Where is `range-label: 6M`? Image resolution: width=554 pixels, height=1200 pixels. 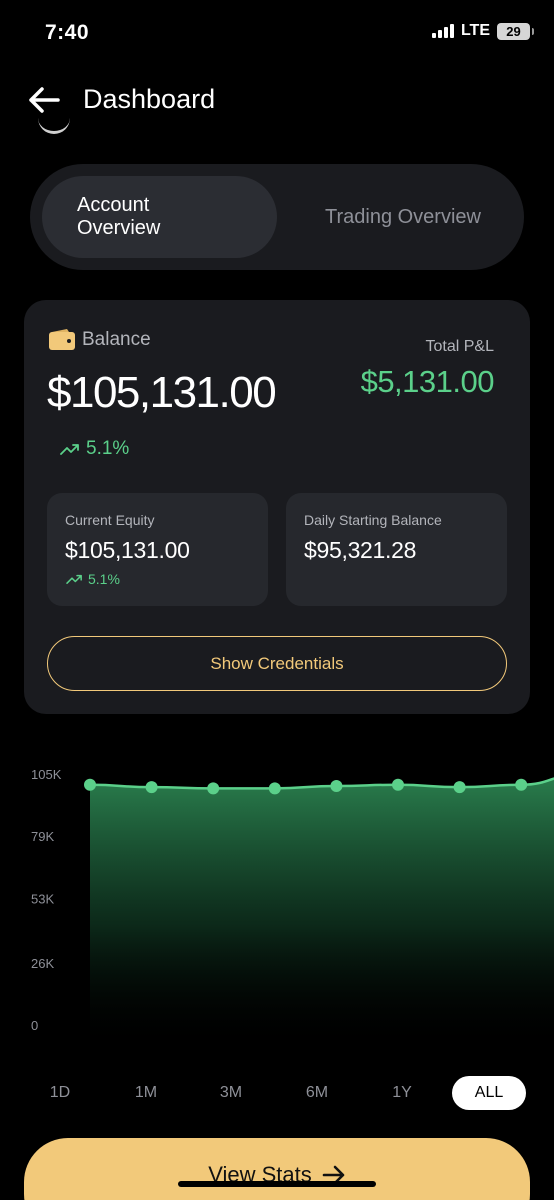
range-label: 6M is located at coordinates (317, 1092).